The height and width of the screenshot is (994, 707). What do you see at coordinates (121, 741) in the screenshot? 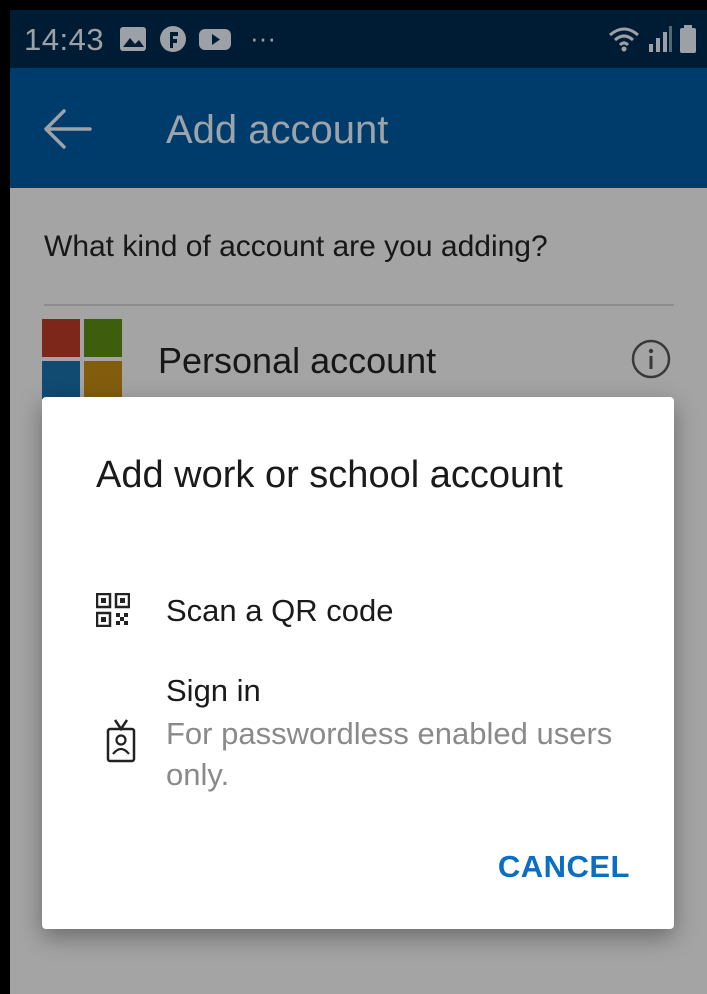
I see `id-badge-icon` at bounding box center [121, 741].